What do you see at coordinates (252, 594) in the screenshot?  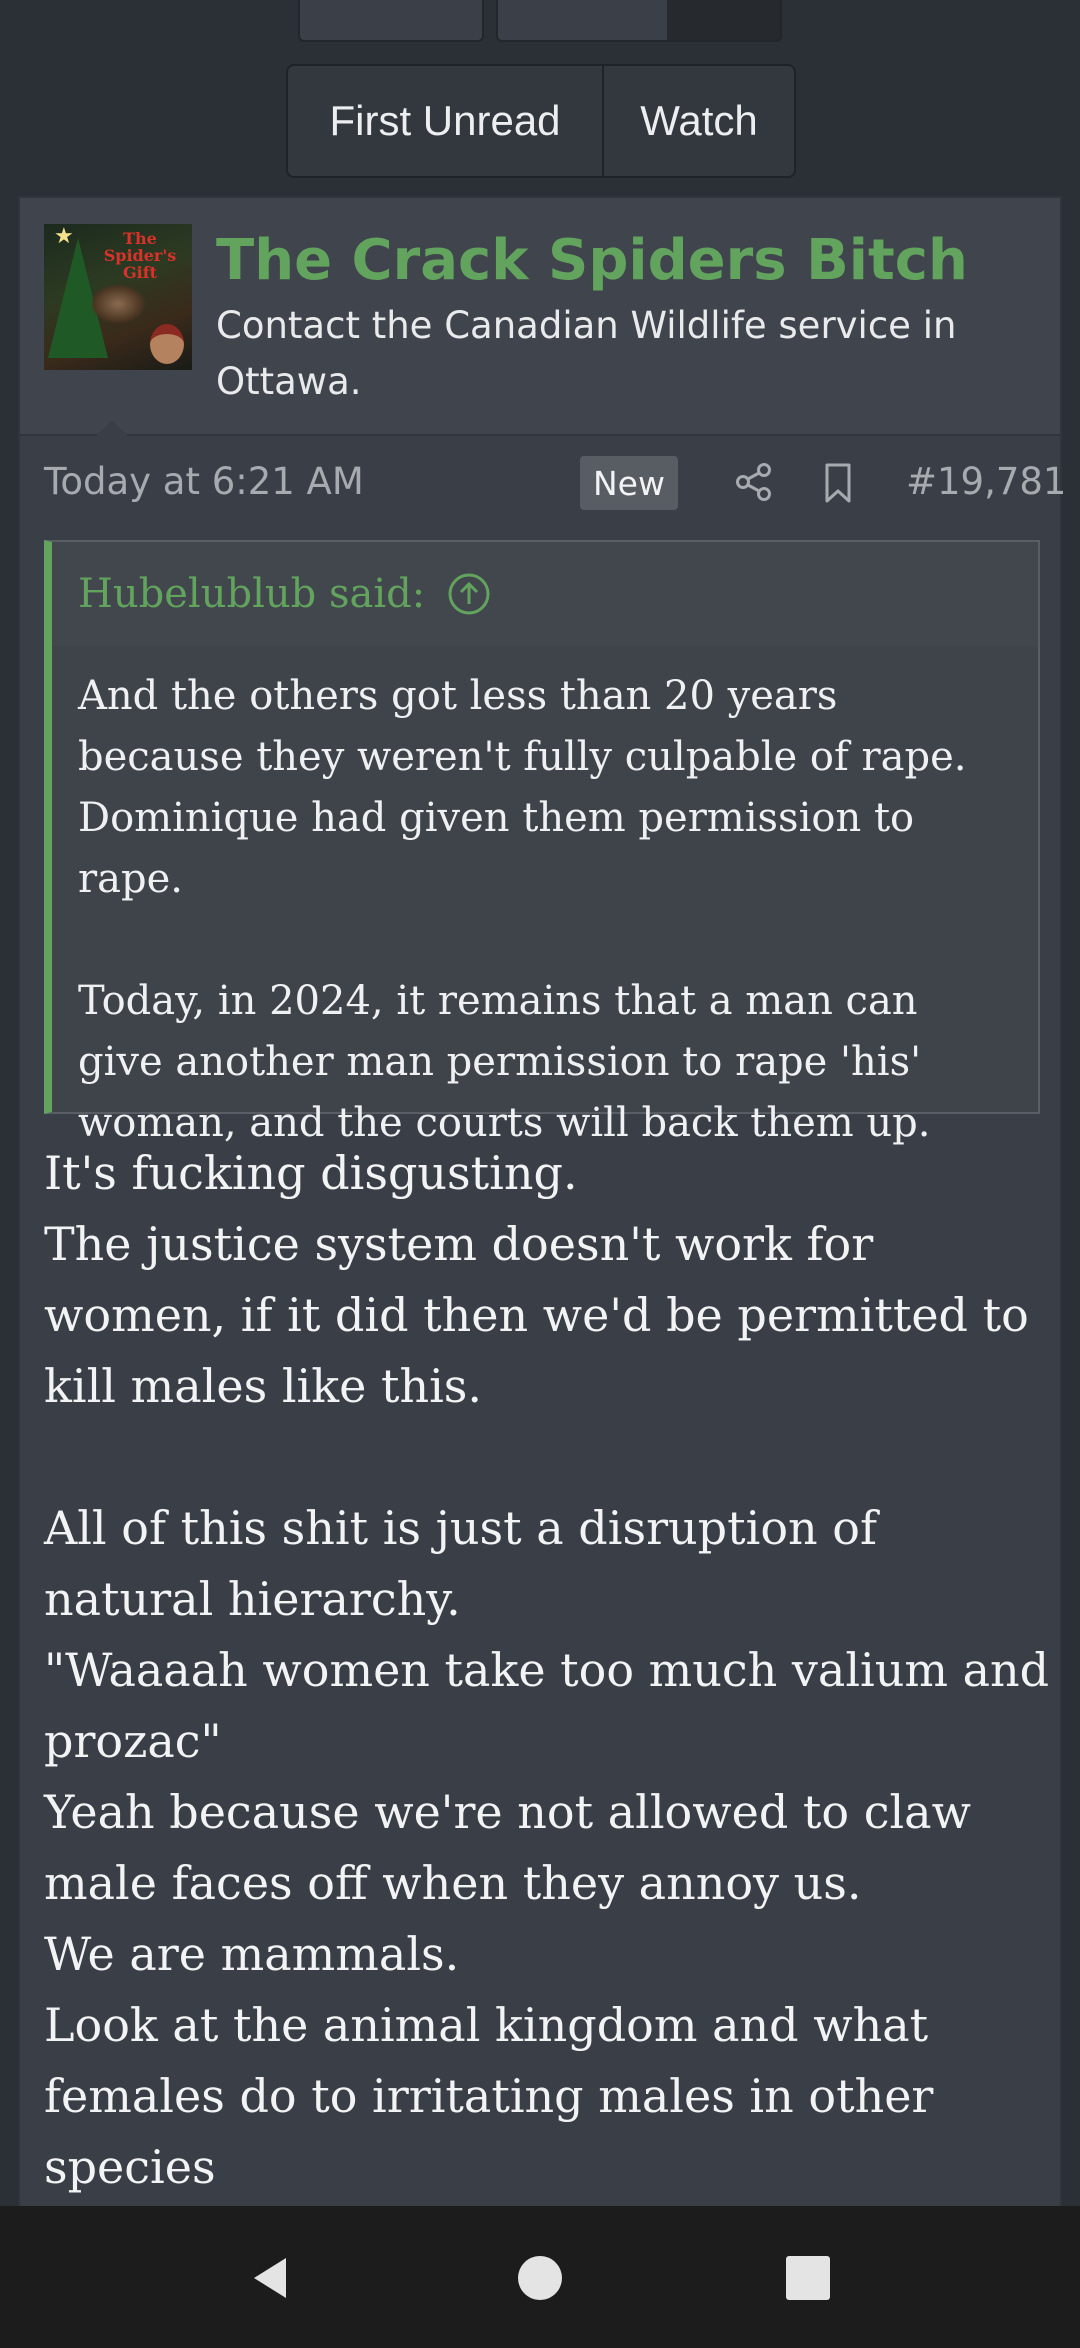 I see `quote-author: Hubelublub said:` at bounding box center [252, 594].